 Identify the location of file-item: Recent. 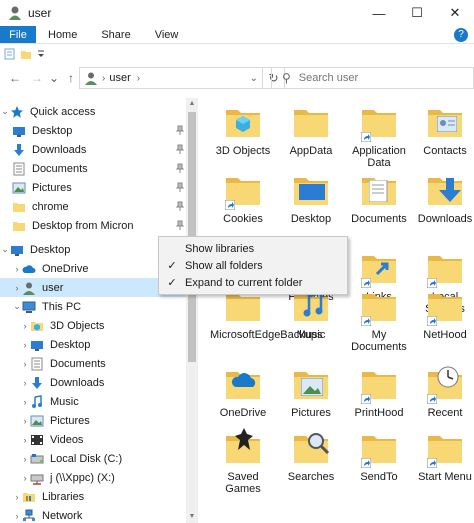
(443, 391).